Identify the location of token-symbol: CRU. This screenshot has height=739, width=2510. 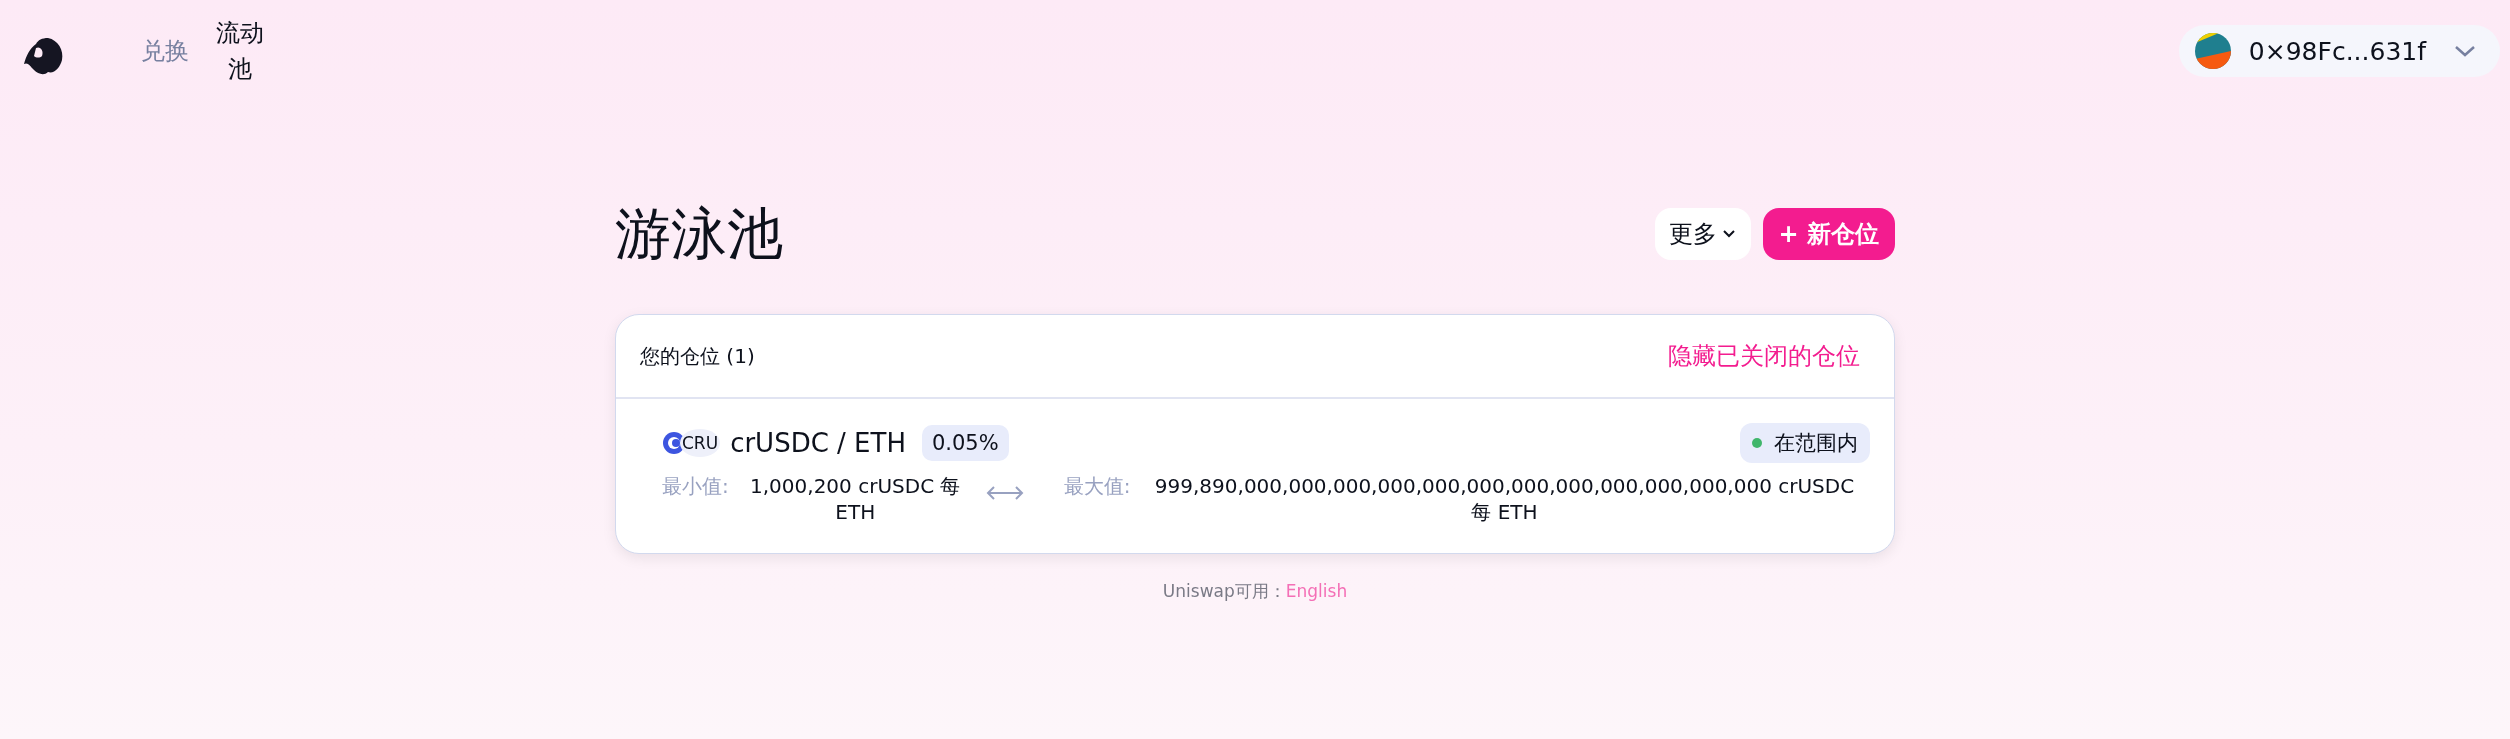
(700, 443).